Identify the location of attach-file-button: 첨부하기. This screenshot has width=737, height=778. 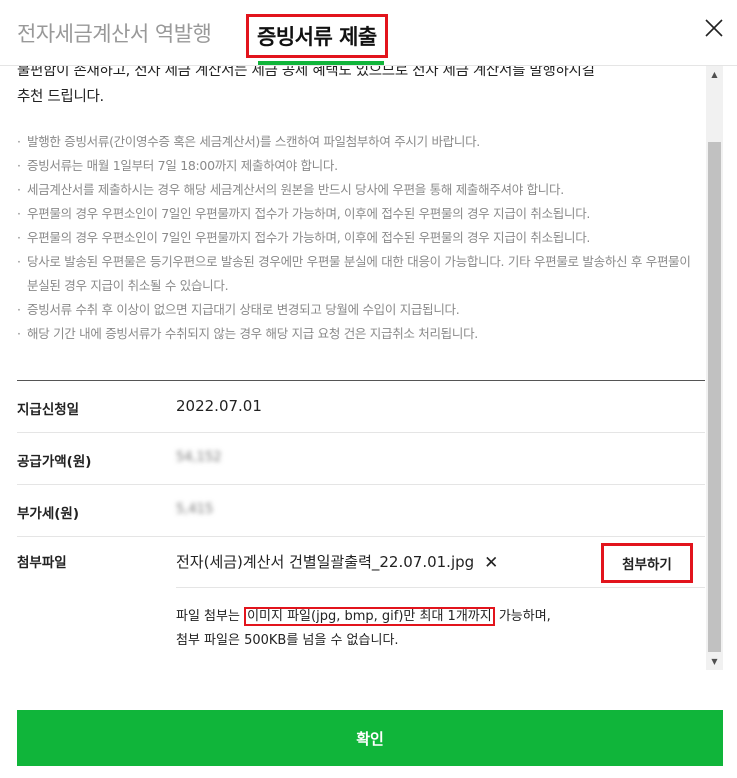
(647, 563).